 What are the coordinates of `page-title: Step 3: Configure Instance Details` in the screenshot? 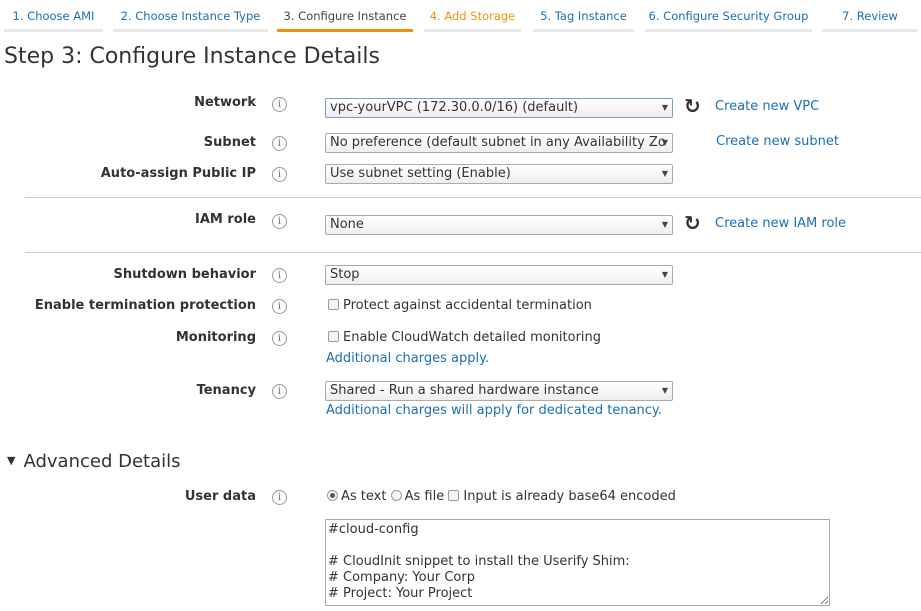 It's located at (192, 56).